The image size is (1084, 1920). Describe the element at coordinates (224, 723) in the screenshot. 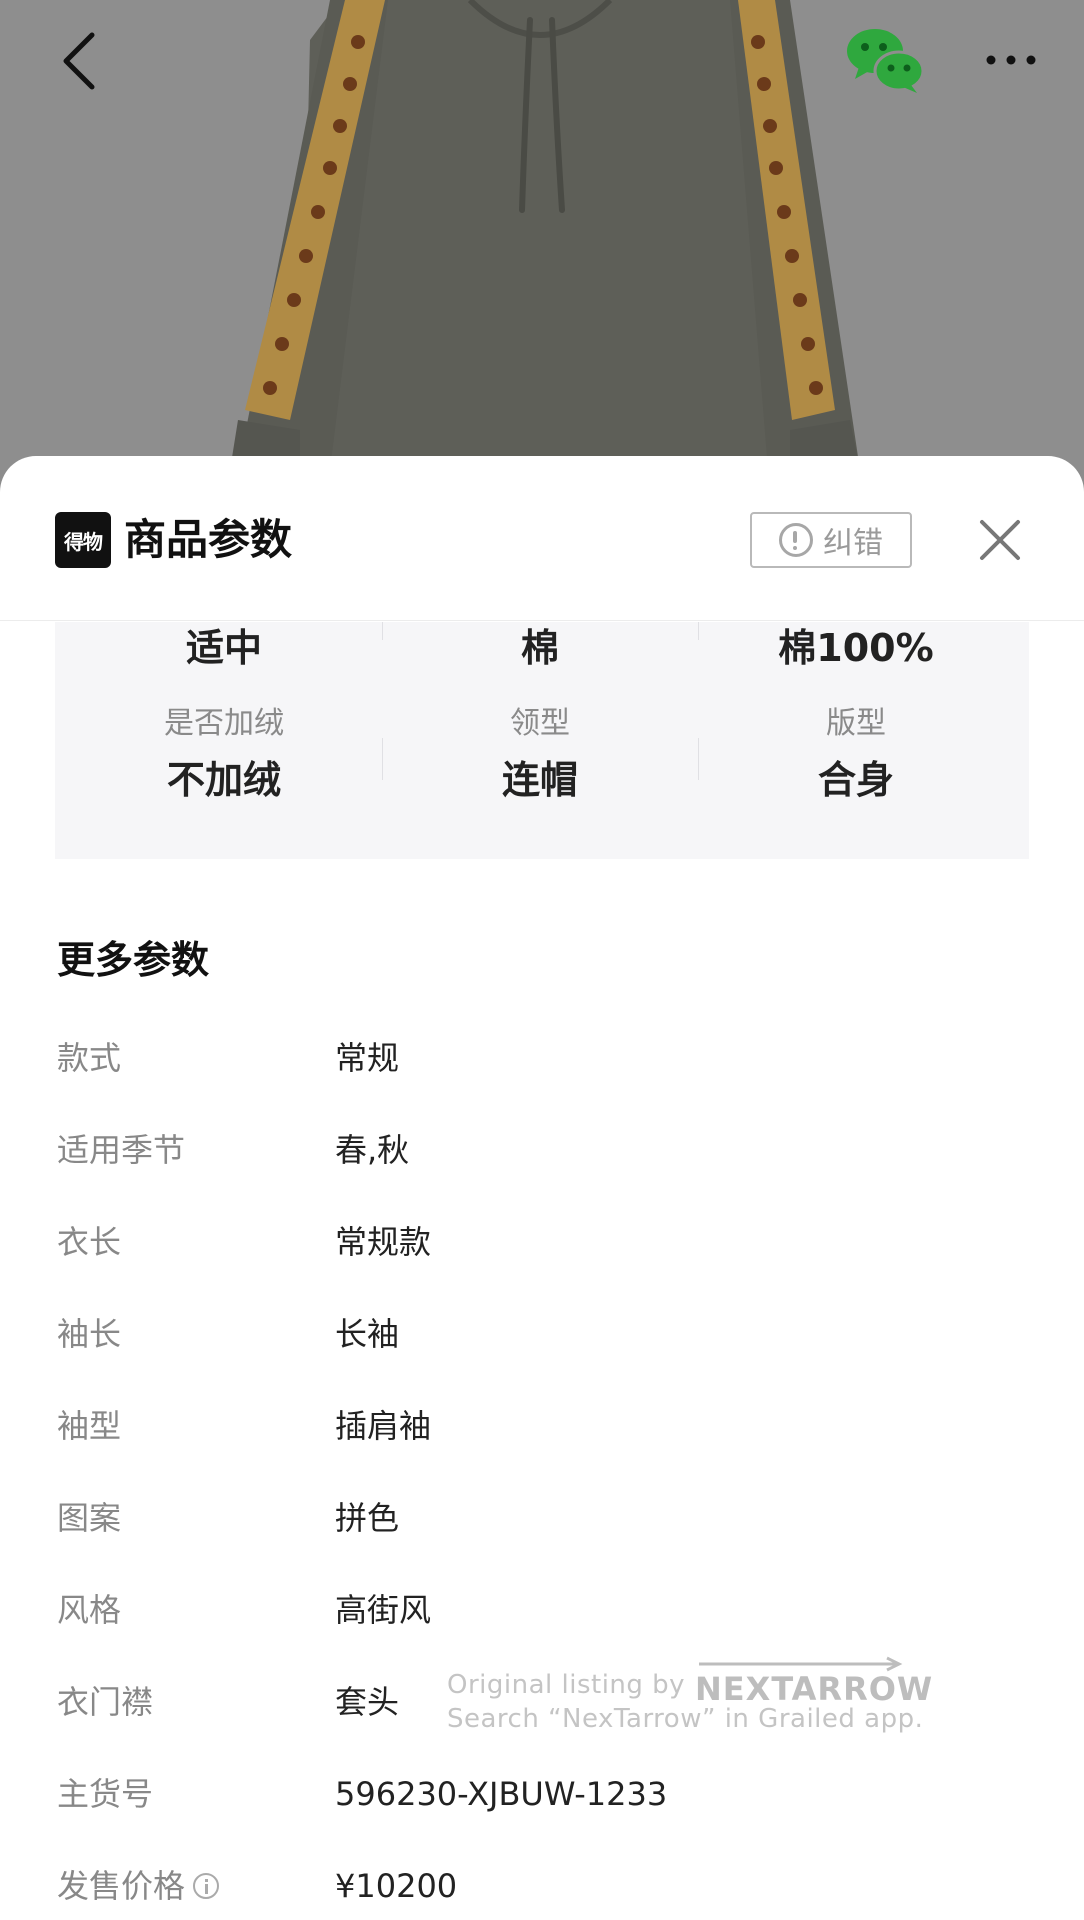

I see `param-label: 是否加绒` at that location.